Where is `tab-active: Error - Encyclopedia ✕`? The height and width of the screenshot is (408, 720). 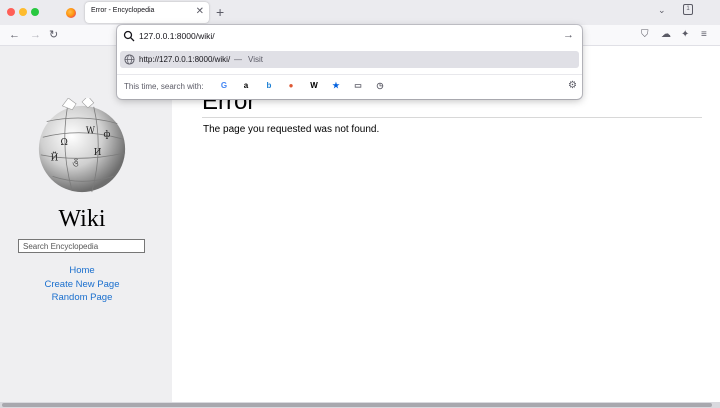 tab-active: Error - Encyclopedia ✕ is located at coordinates (147, 12).